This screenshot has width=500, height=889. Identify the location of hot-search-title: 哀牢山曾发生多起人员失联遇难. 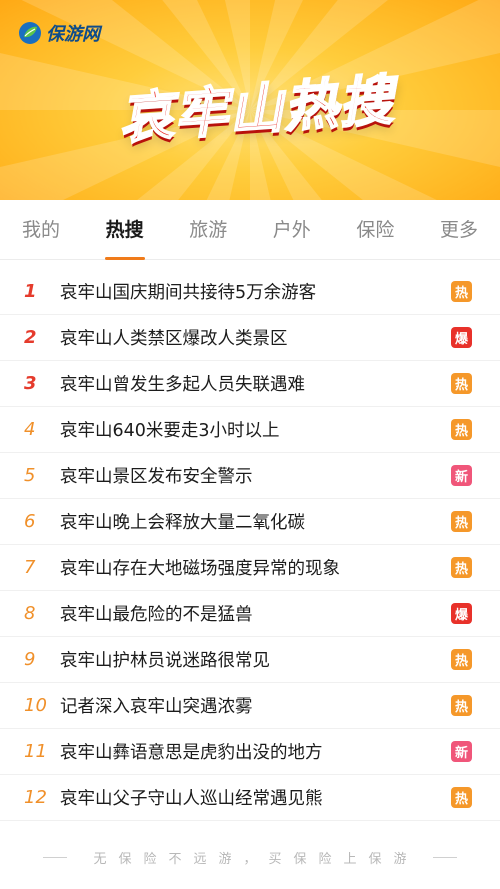
(182, 385).